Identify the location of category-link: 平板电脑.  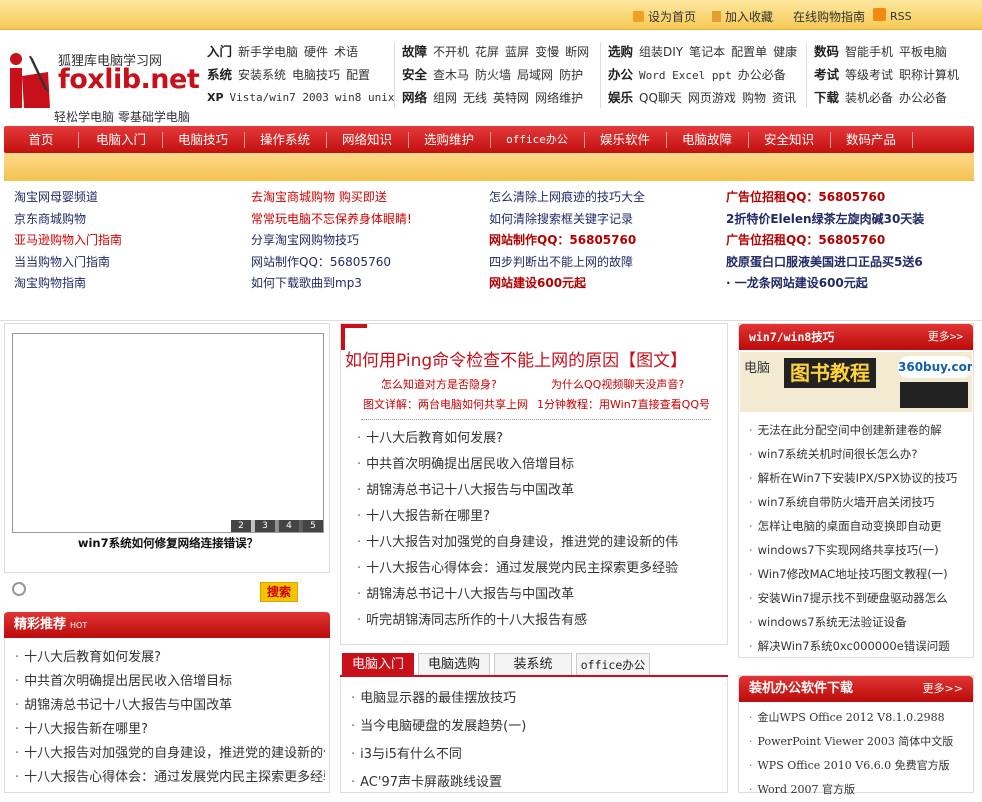
(923, 52).